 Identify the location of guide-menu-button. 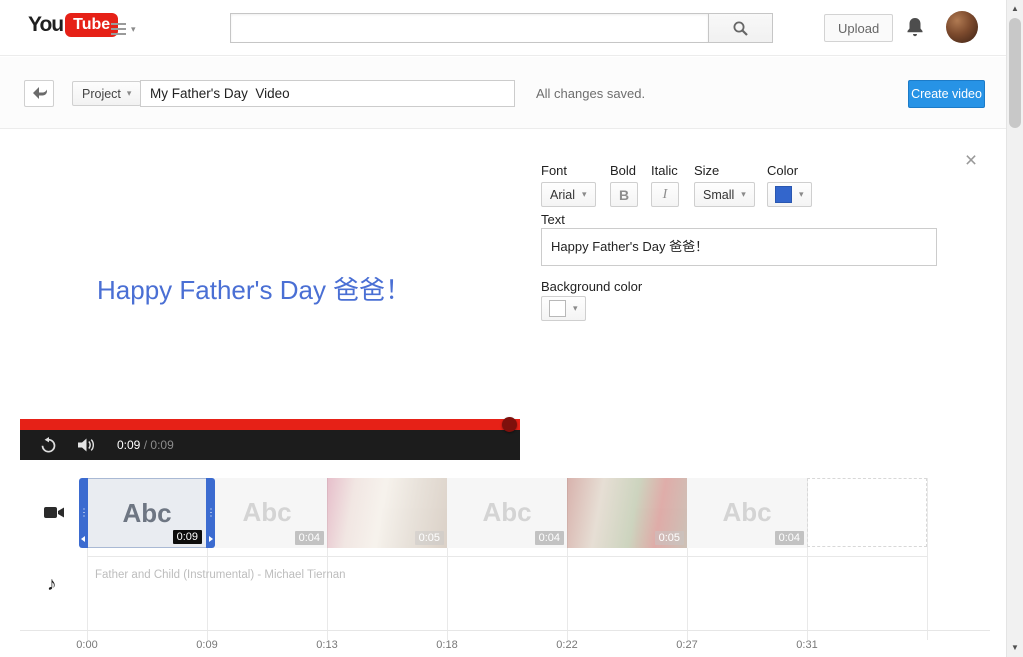
(127, 29).